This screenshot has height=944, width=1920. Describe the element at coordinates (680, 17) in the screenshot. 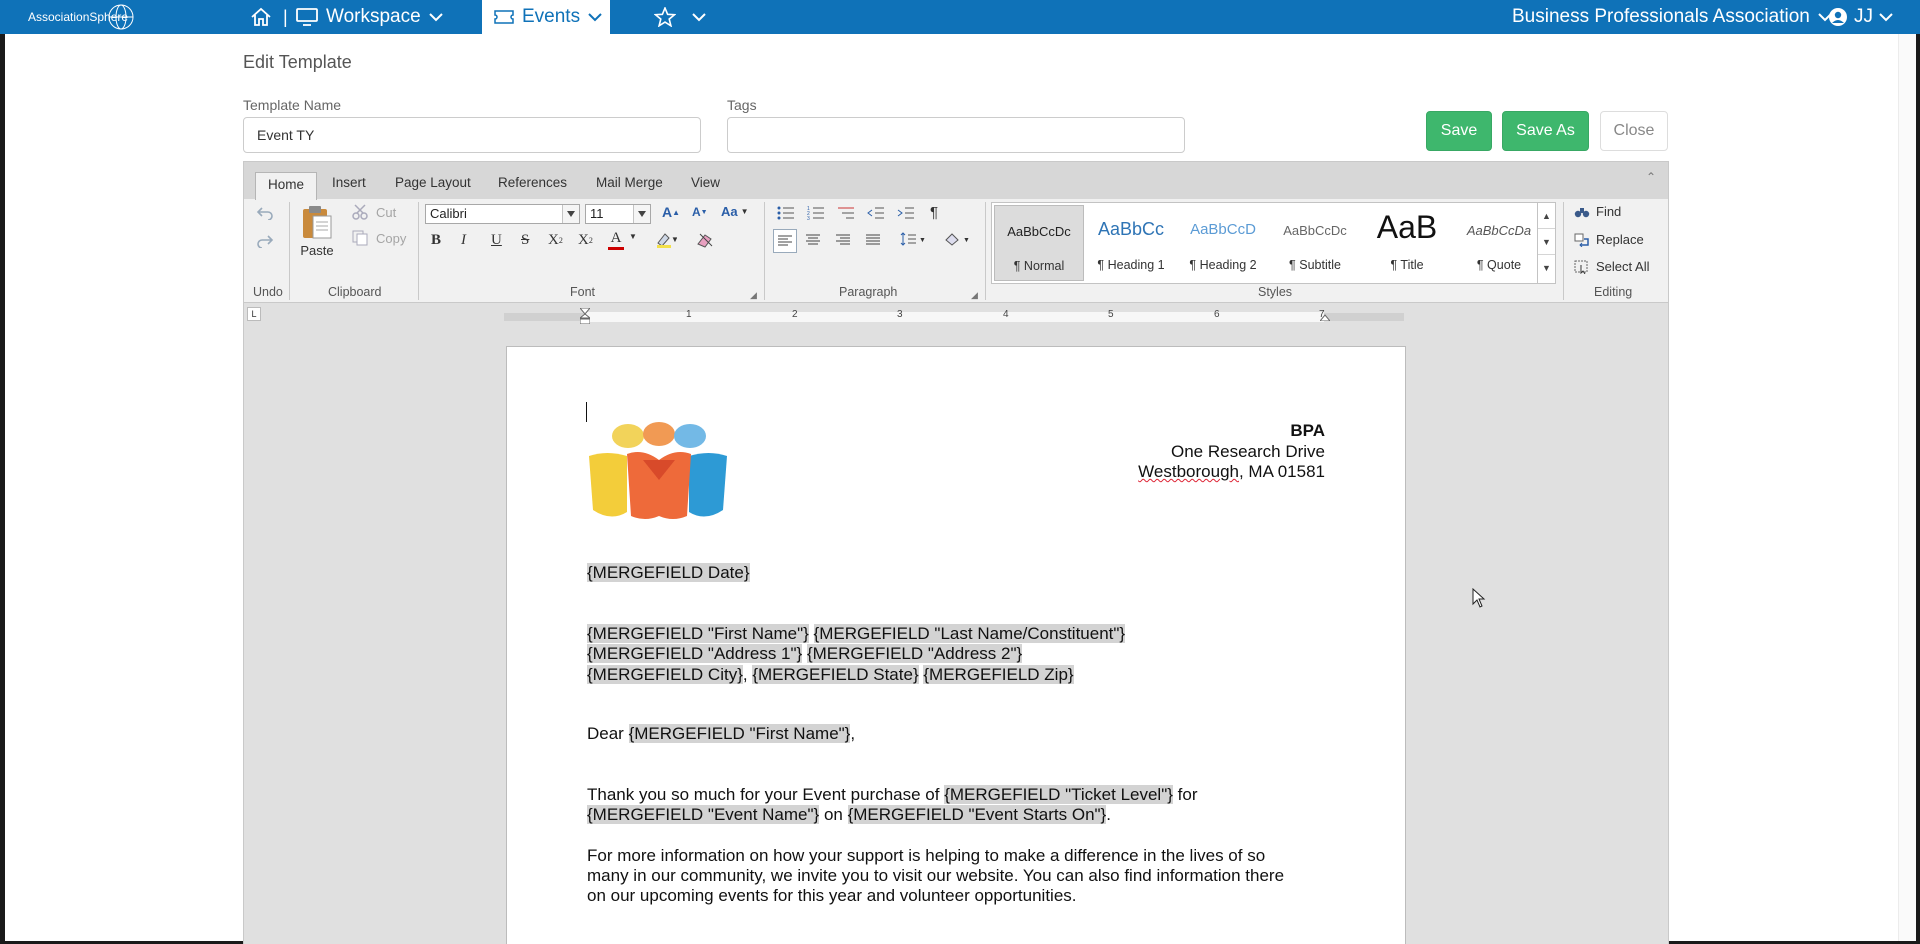

I see `favorites-menu` at that location.